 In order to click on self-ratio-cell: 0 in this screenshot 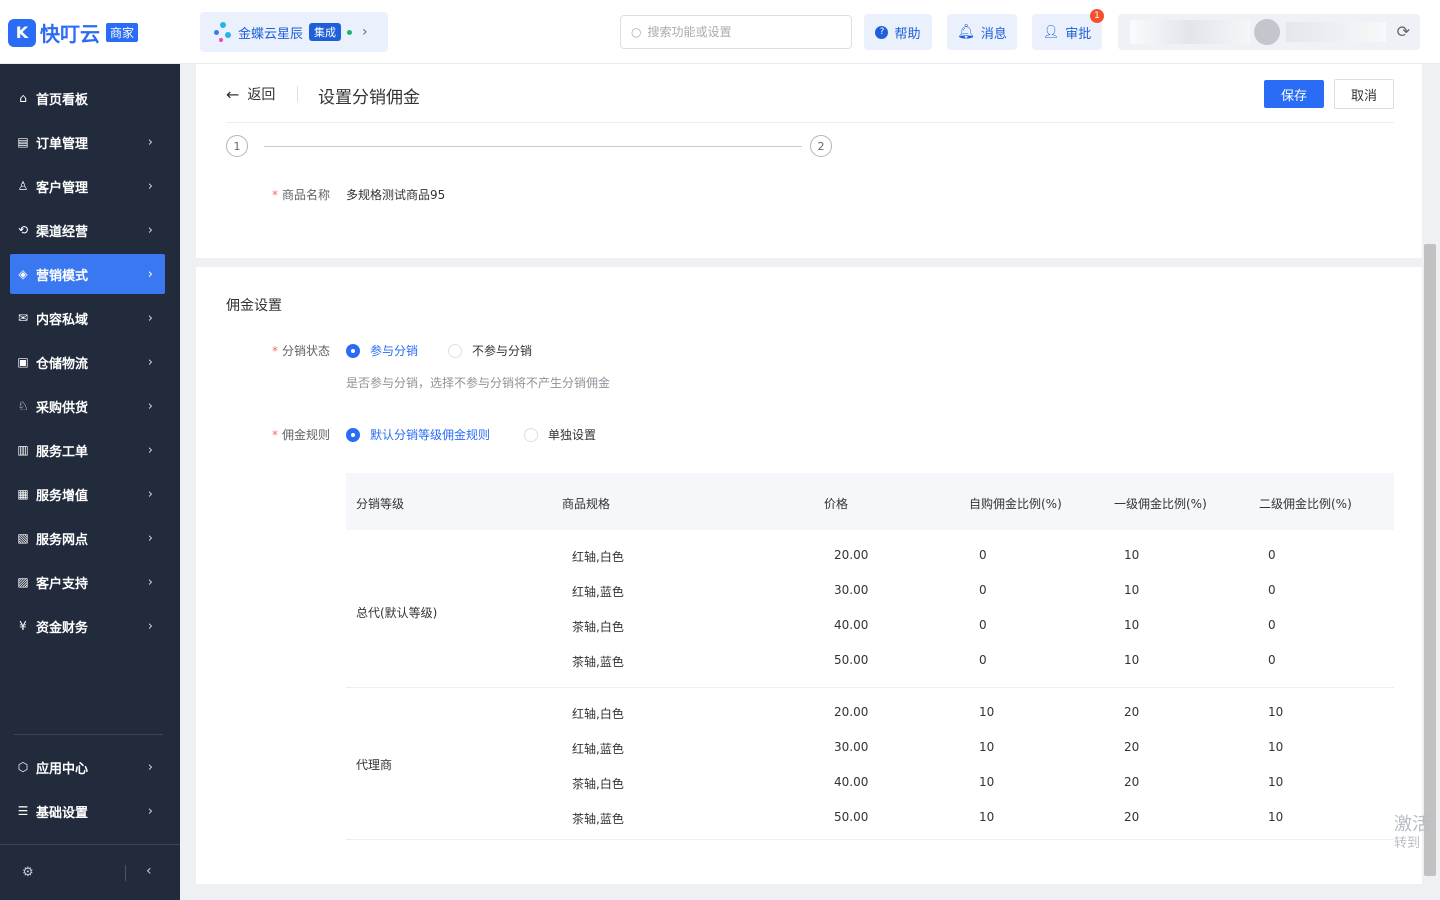, I will do `click(983, 555)`.